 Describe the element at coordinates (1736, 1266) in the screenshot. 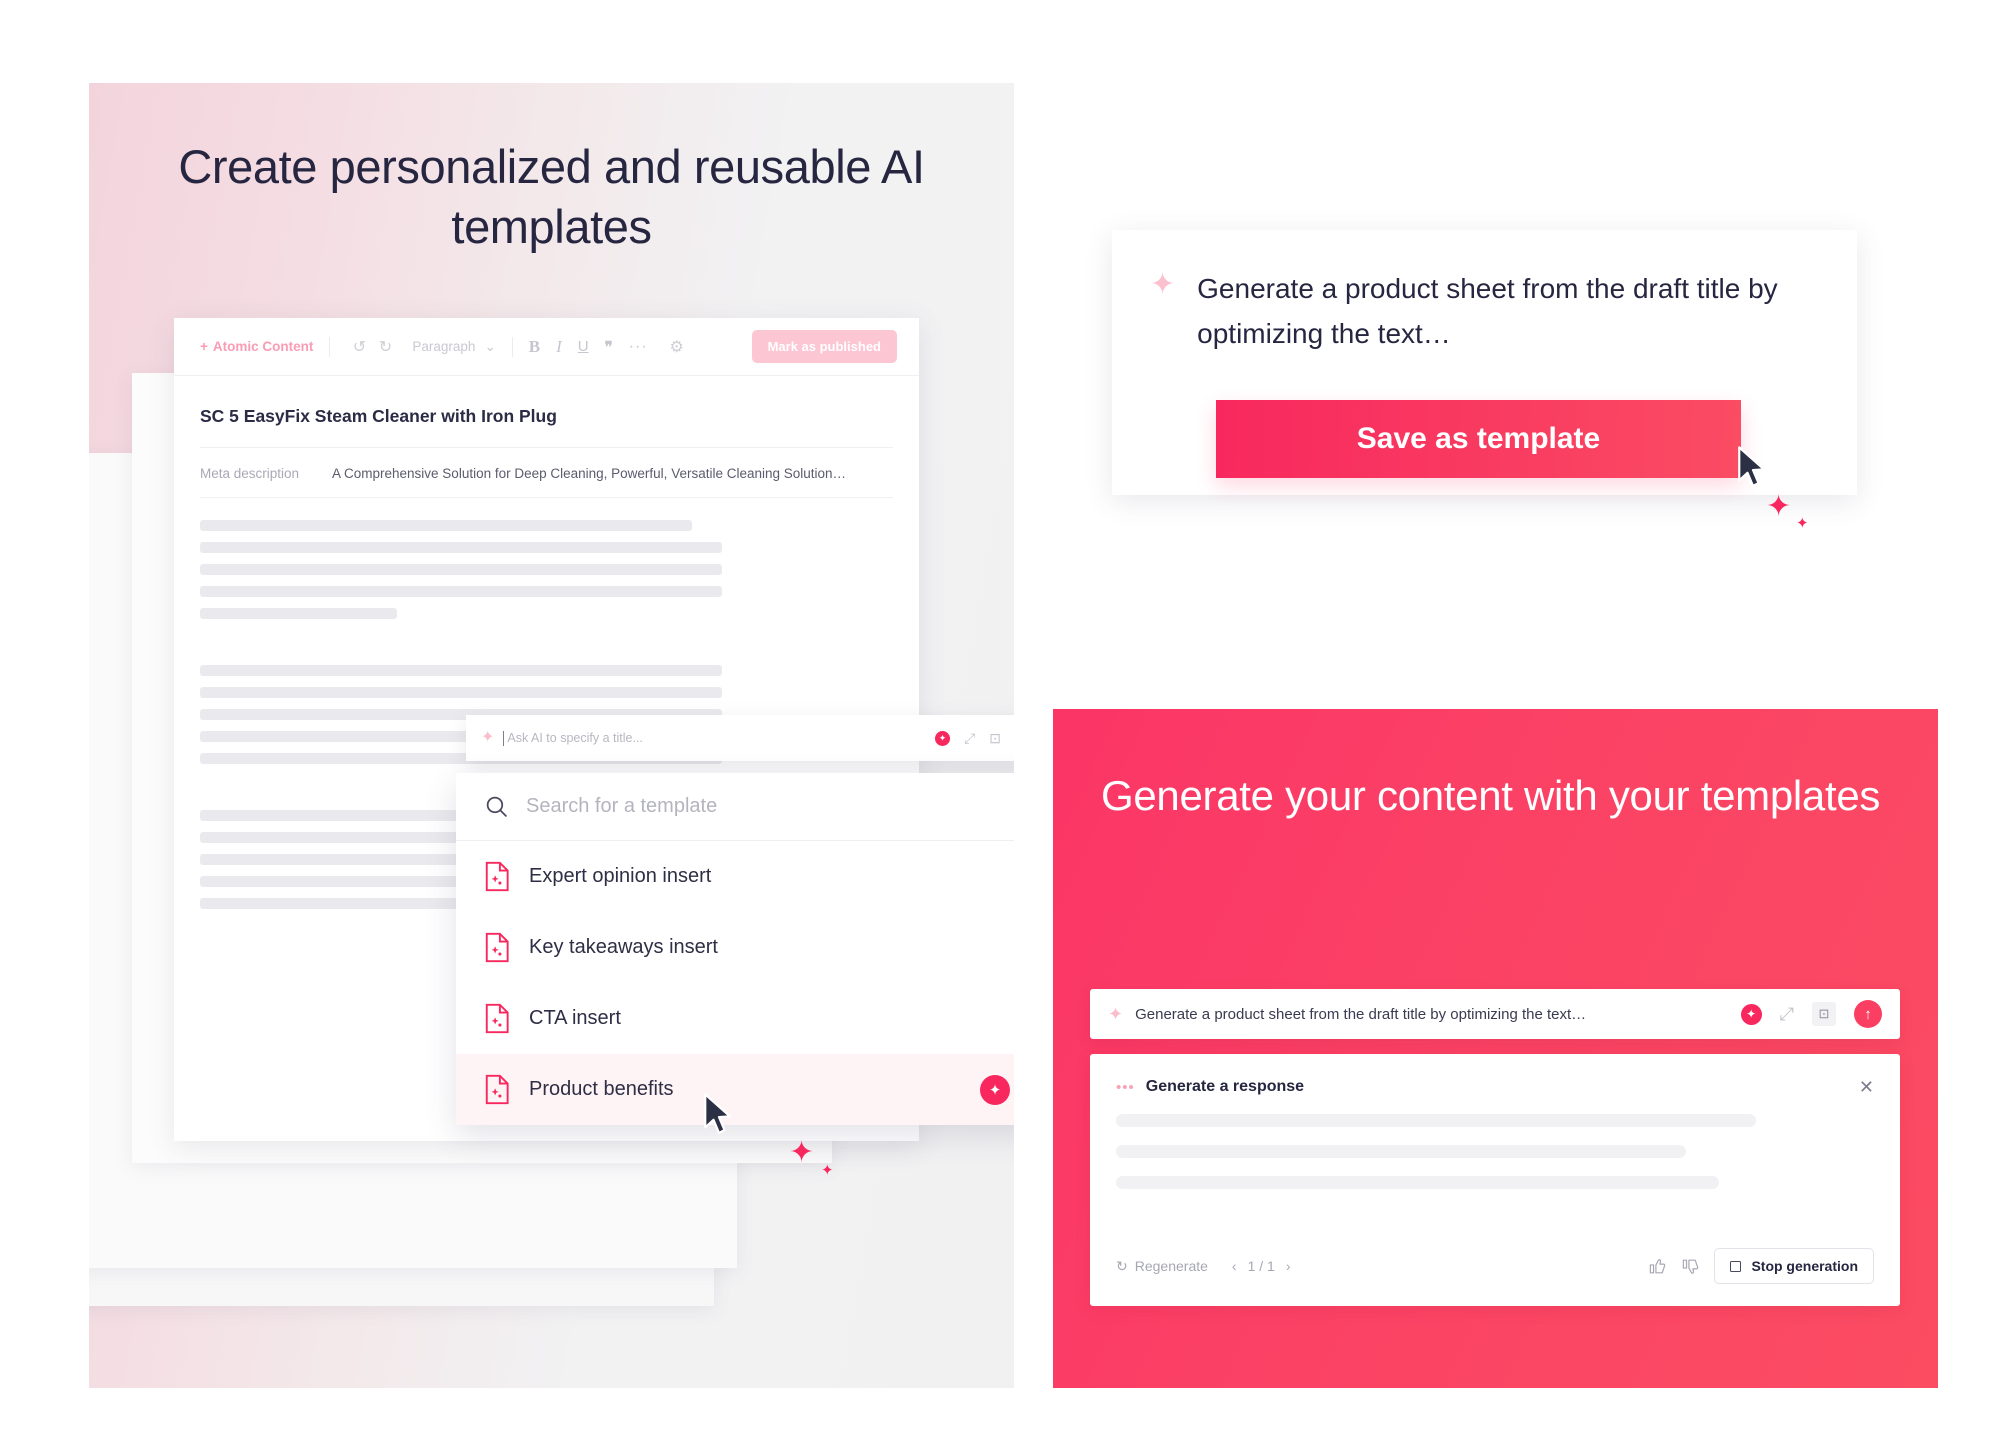

I see `stop-square-icon` at that location.